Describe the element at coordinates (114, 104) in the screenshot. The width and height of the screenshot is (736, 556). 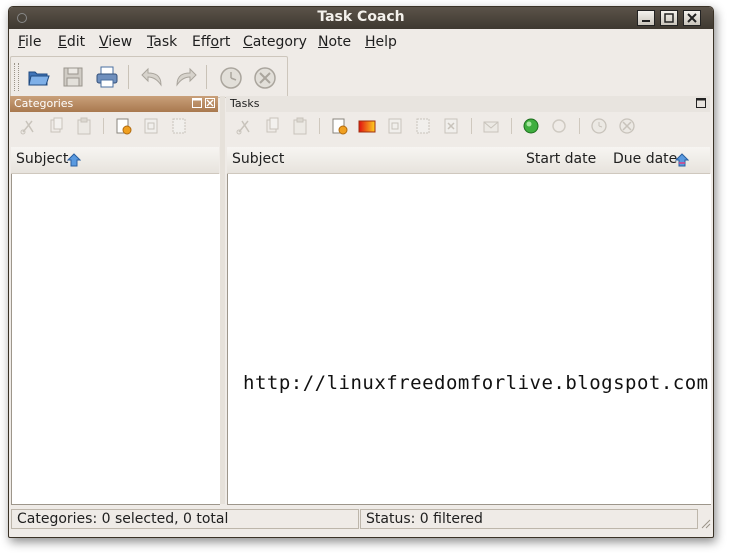
I see `categories-caption: Categories` at that location.